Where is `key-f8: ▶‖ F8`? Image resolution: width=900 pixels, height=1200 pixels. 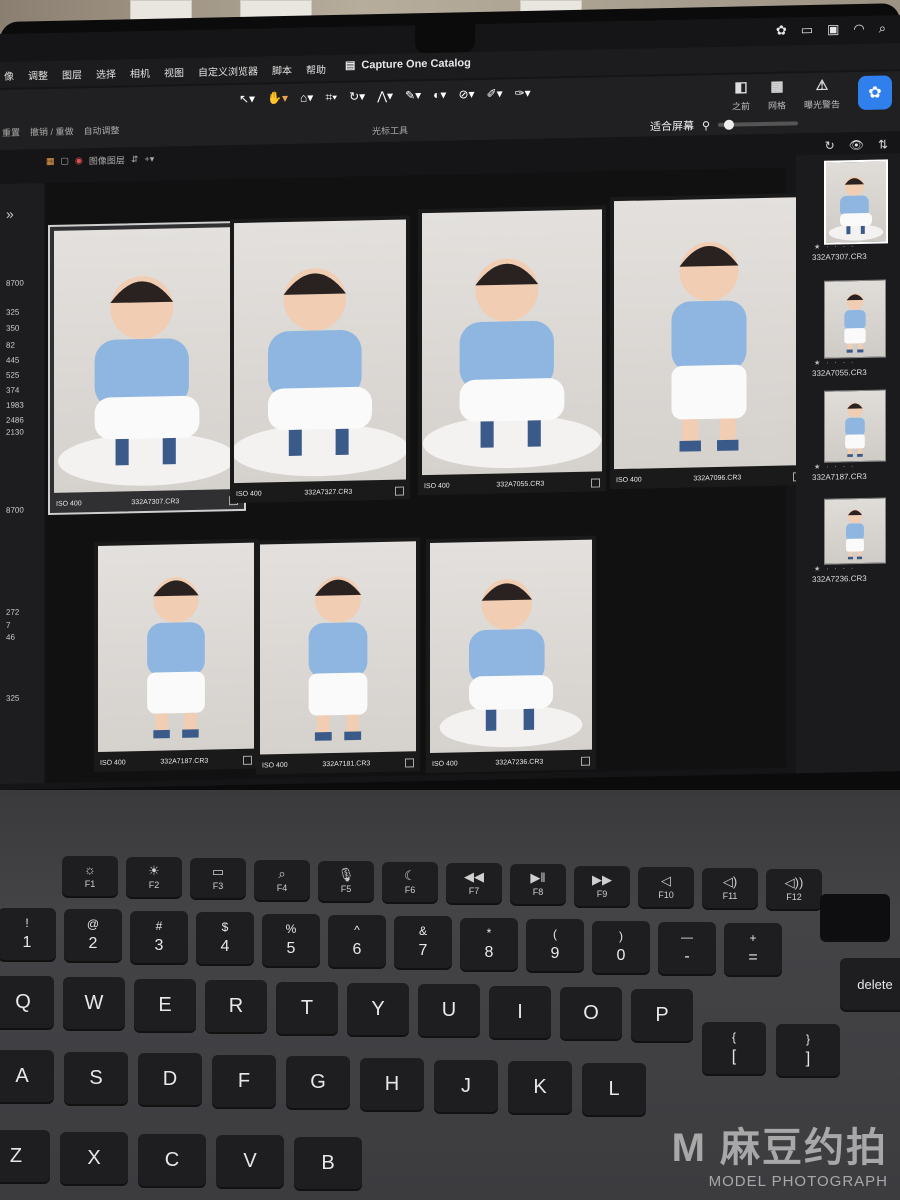 key-f8: ▶‖ F8 is located at coordinates (538, 884).